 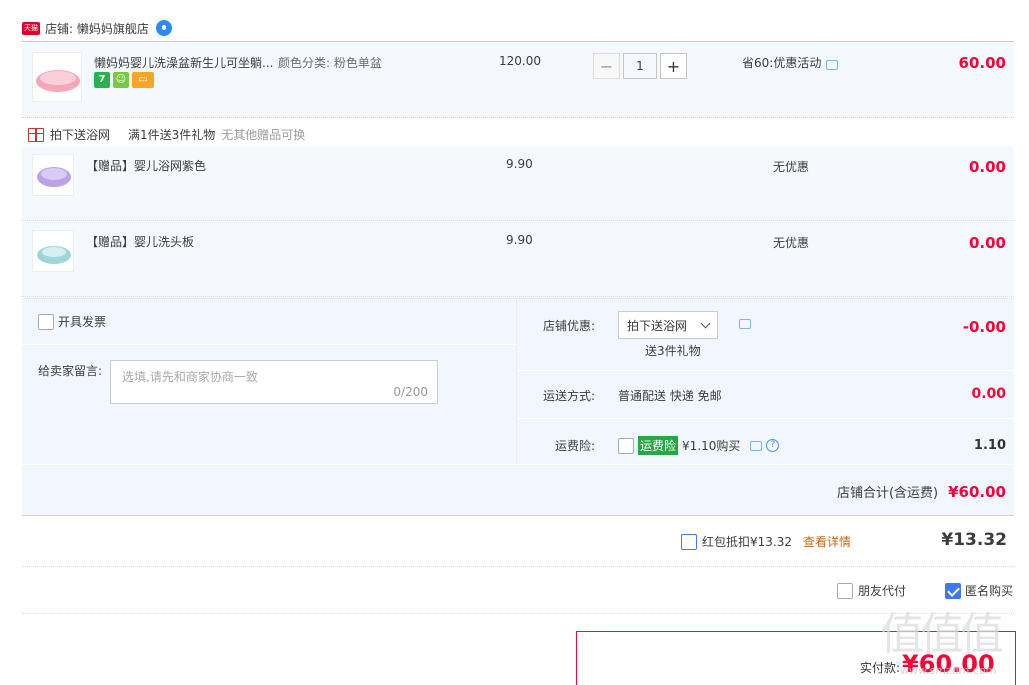 What do you see at coordinates (887, 493) in the screenshot?
I see `shop-total-label: 店铺合计(含运费)` at bounding box center [887, 493].